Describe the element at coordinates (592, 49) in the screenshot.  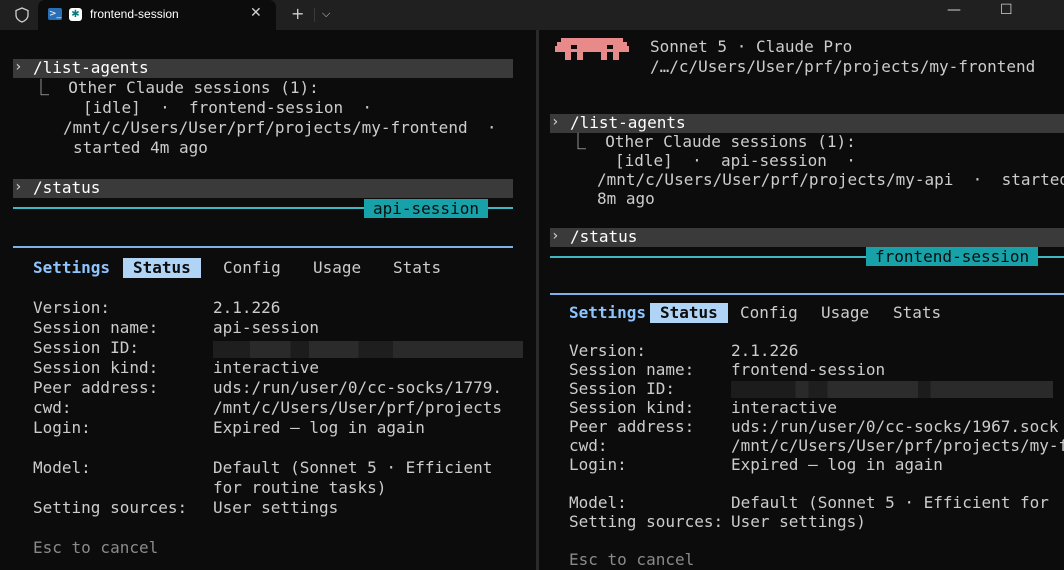
I see `claude-mascot-icon` at that location.